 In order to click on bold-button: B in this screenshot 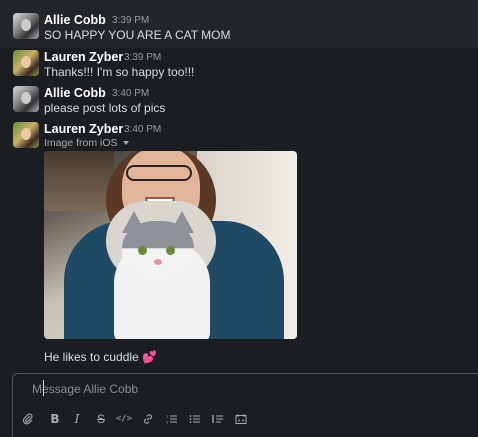, I will do `click(55, 419)`.